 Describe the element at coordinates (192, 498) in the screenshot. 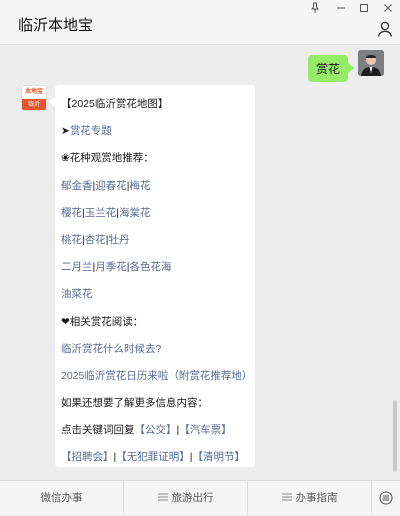

I see `menu-tab-label: 旅游出行` at that location.